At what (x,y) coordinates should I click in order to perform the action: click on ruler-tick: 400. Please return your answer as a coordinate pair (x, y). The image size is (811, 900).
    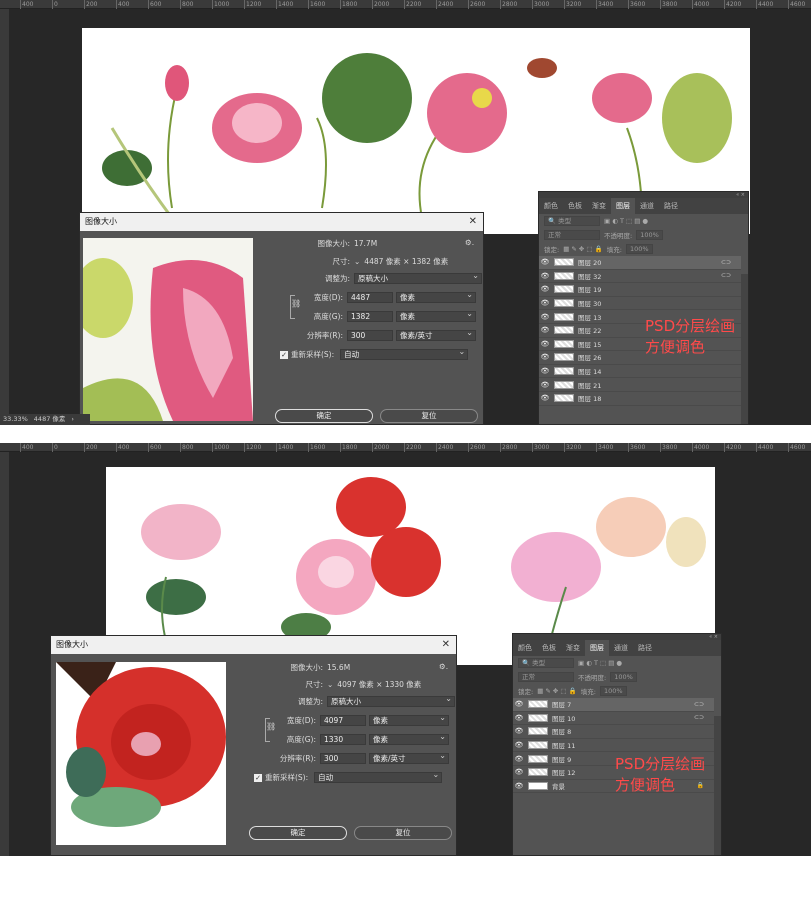
    Looking at the image, I should click on (123, 4).